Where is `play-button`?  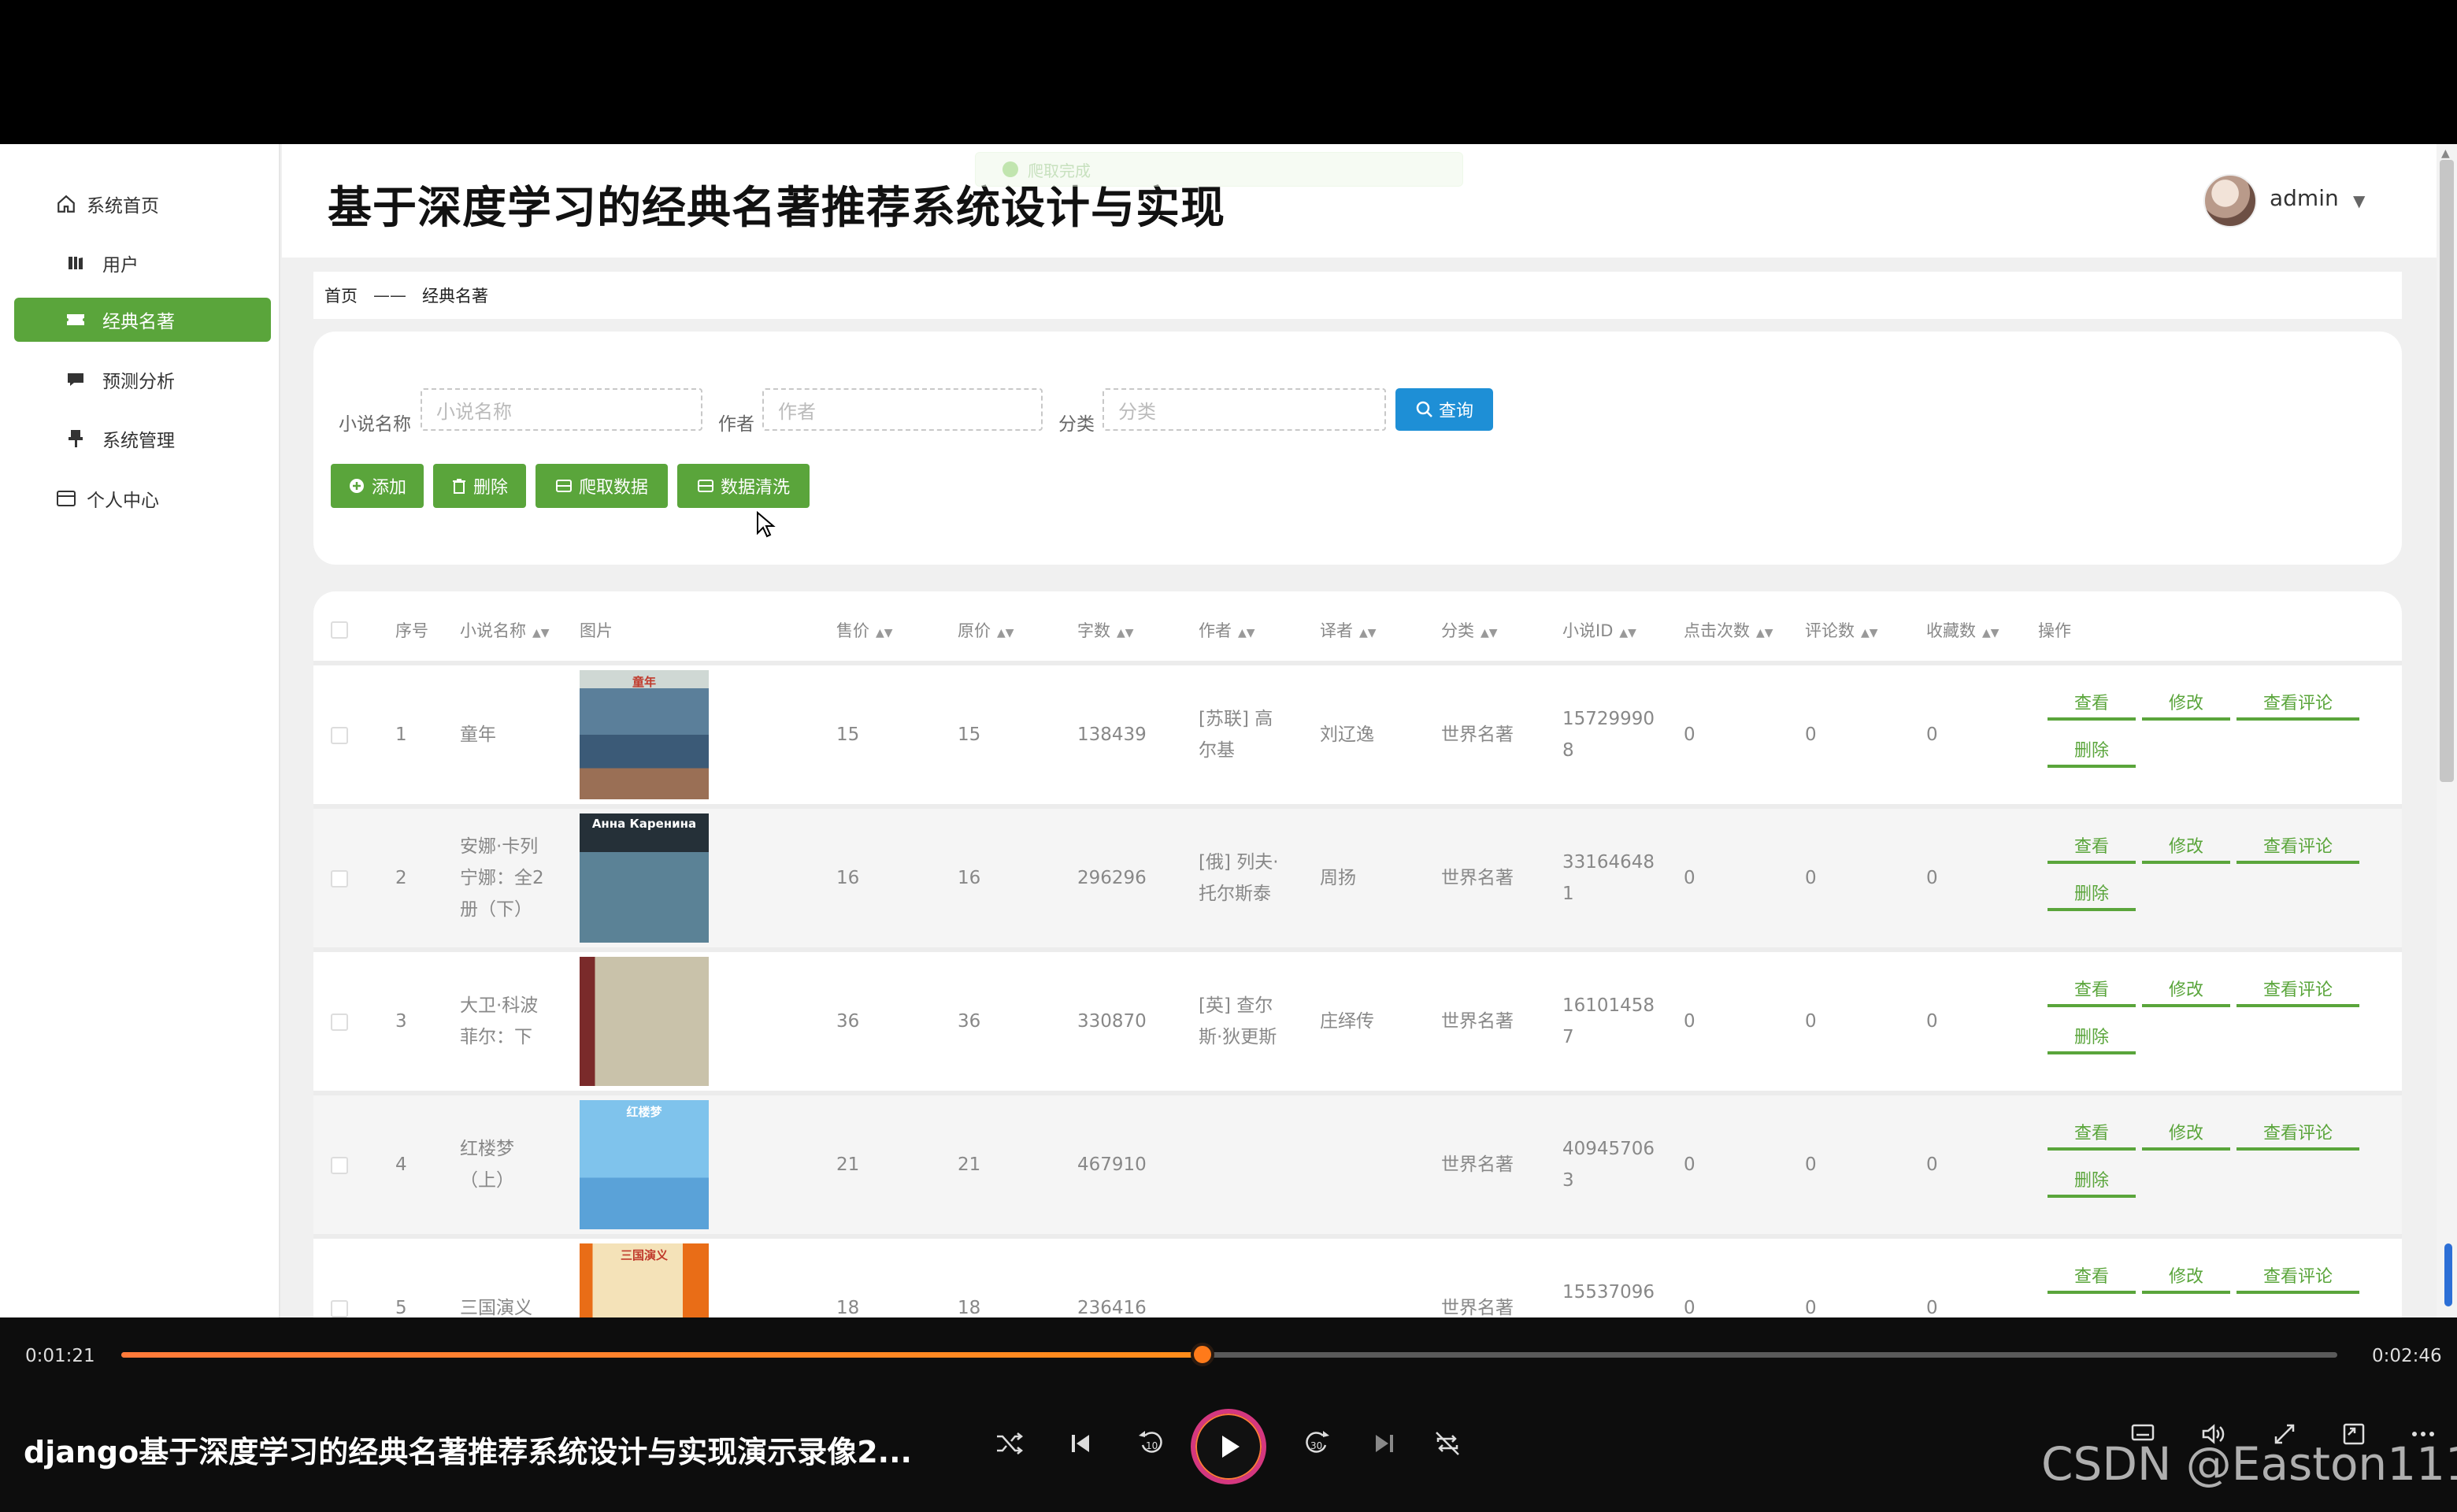
play-button is located at coordinates (1228, 1446).